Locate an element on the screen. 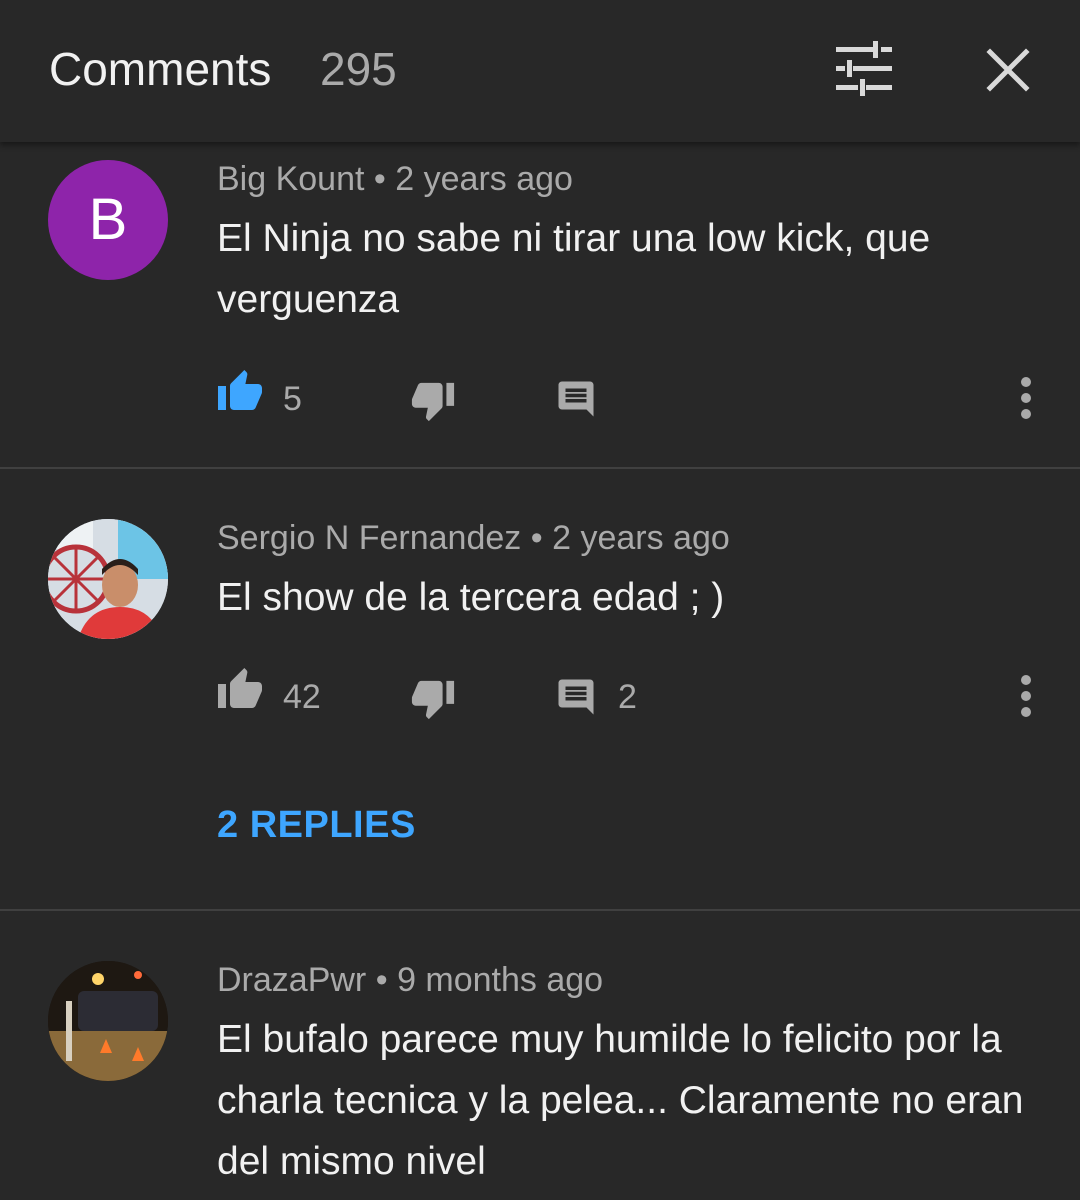 The width and height of the screenshot is (1080, 1200). comments-count: 295 is located at coordinates (358, 69).